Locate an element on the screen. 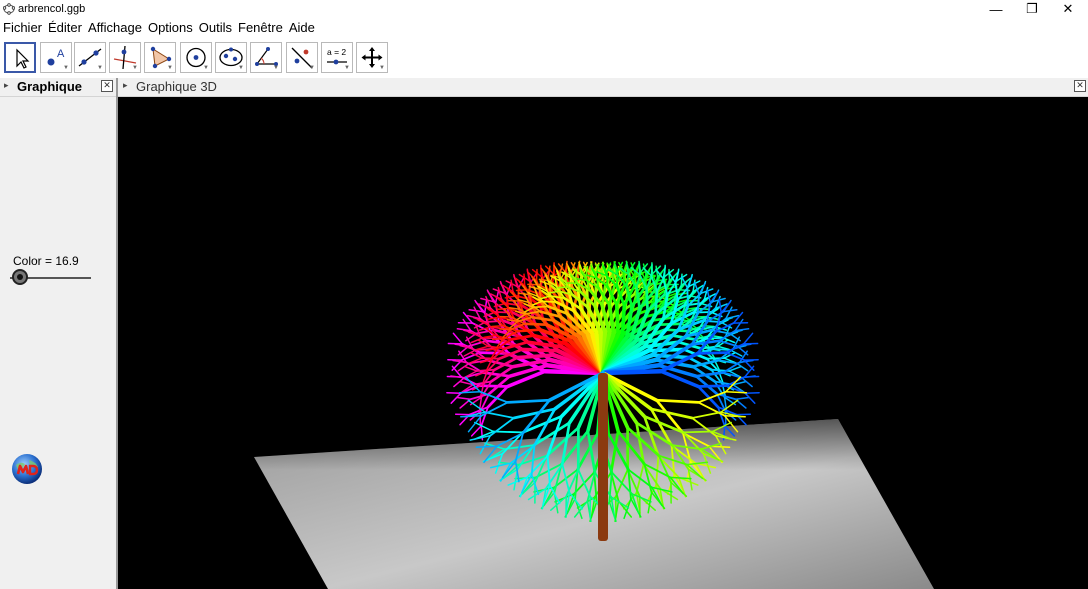 The width and height of the screenshot is (1088, 589). color-slider-label: Color = 16.9 is located at coordinates (46, 261).